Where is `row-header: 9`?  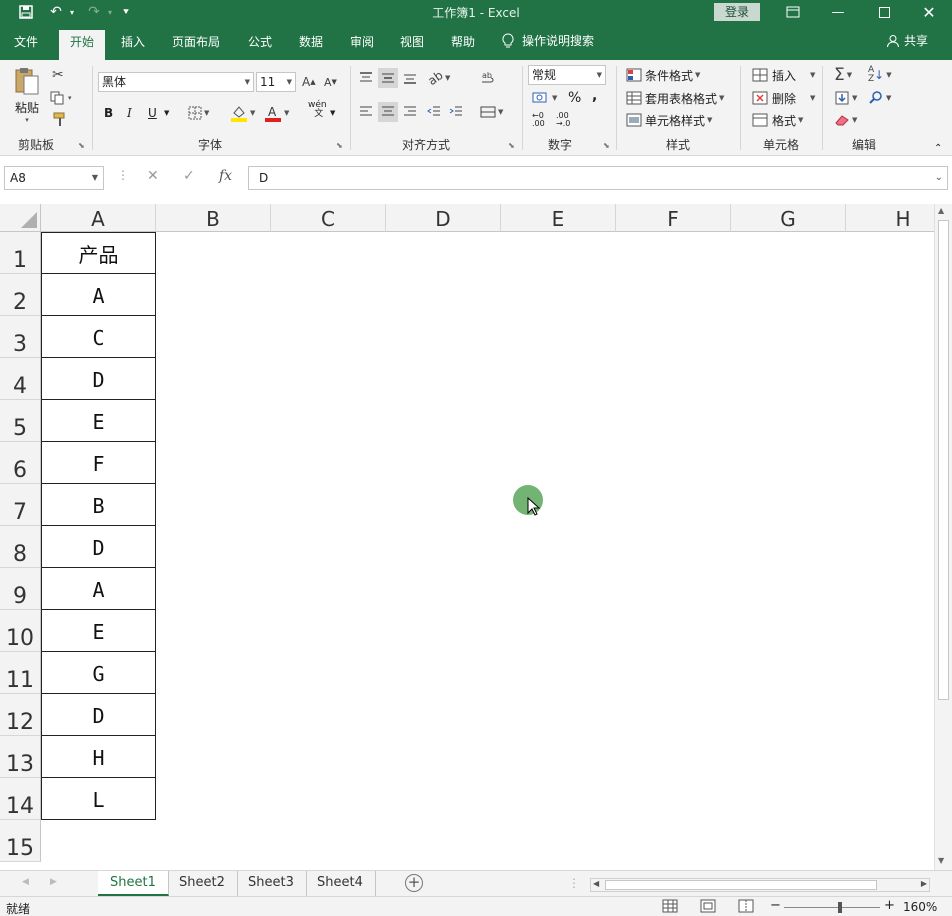
row-header: 9 is located at coordinates (20, 589).